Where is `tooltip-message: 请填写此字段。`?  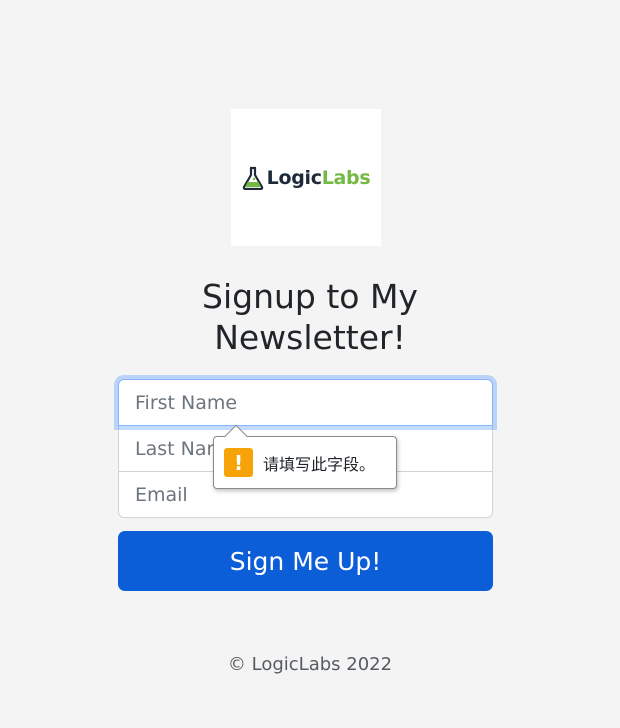
tooltip-message: 请填写此字段。 is located at coordinates (319, 464).